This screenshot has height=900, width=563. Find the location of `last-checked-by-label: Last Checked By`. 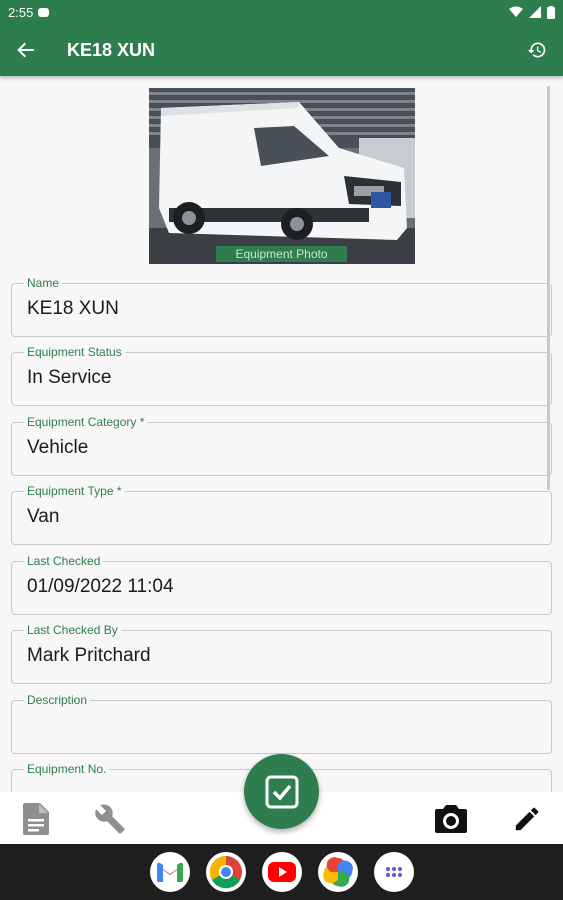

last-checked-by-label: Last Checked By is located at coordinates (72, 630).